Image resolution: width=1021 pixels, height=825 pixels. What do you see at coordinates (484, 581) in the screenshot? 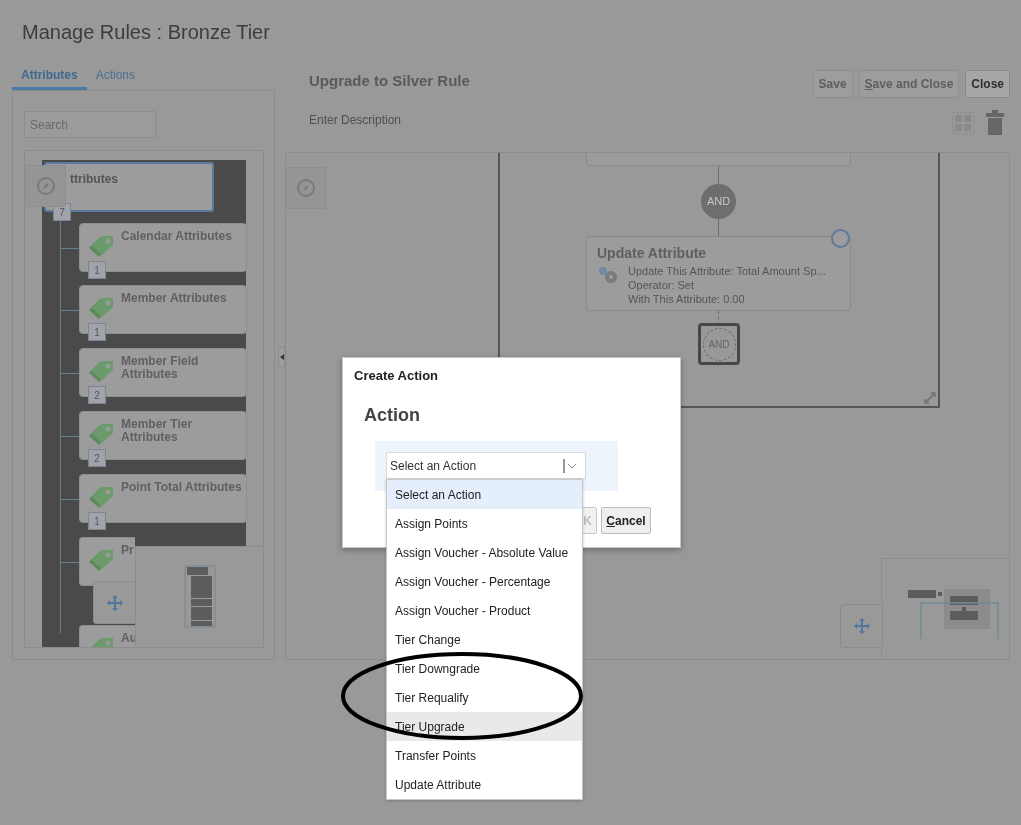
I see `dropdown-option: Assign Voucher - Percentage` at bounding box center [484, 581].